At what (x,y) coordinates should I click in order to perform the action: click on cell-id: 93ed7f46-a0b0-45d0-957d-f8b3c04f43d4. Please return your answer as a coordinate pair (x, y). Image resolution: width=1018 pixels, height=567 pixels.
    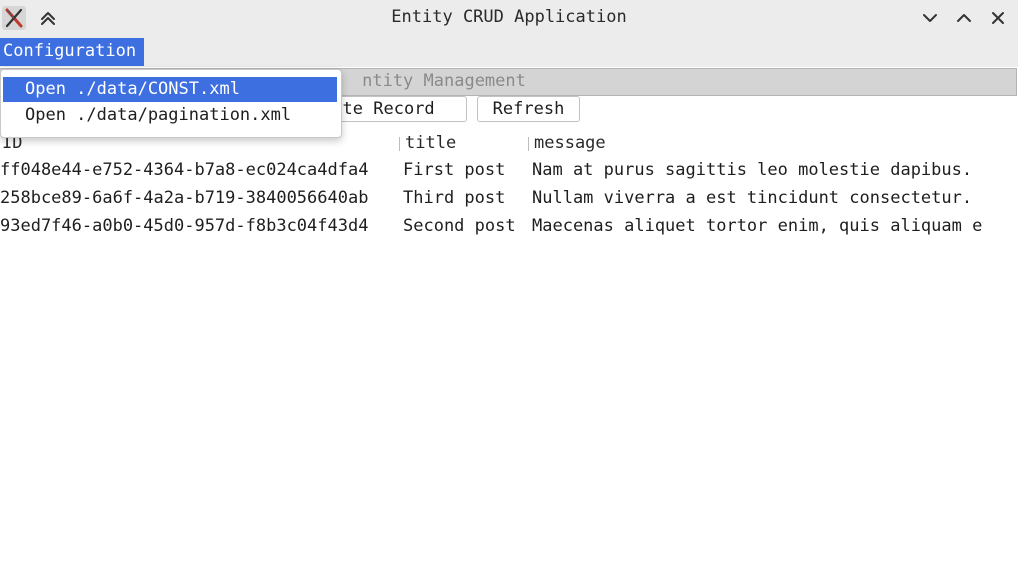
    Looking at the image, I should click on (184, 226).